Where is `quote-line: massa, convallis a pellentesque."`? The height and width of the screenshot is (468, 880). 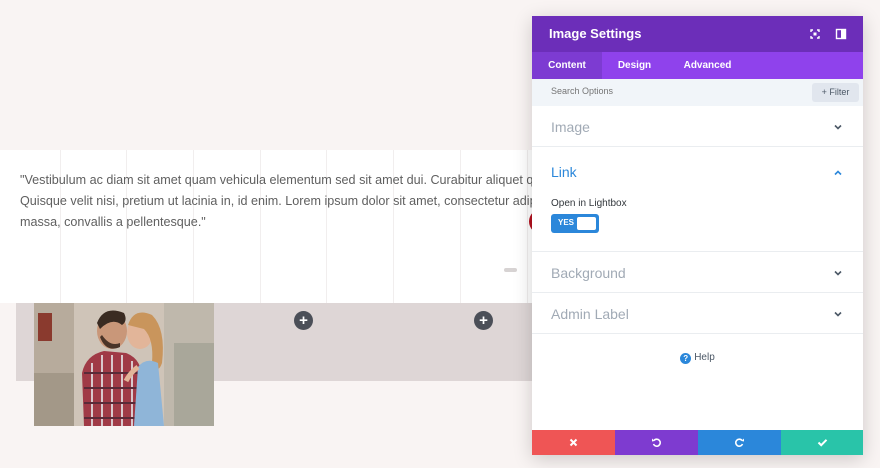 quote-line: massa, convallis a pellentesque." is located at coordinates (113, 222).